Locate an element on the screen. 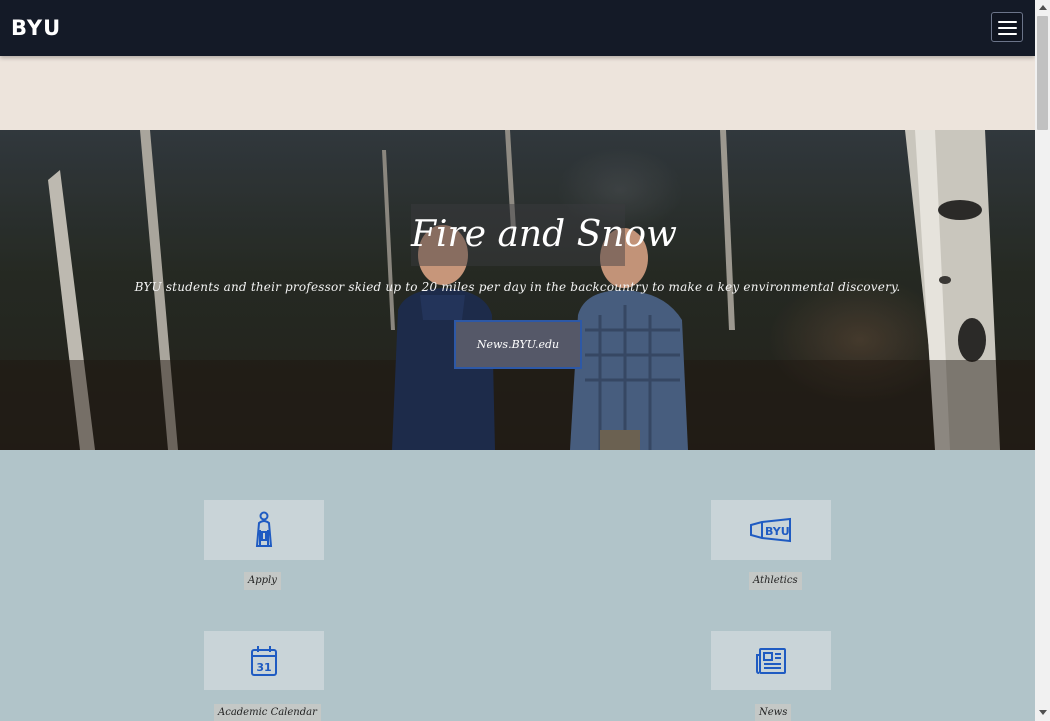 Image resolution: width=1050 pixels, height=721 pixels. newspaper-icon is located at coordinates (771, 660).